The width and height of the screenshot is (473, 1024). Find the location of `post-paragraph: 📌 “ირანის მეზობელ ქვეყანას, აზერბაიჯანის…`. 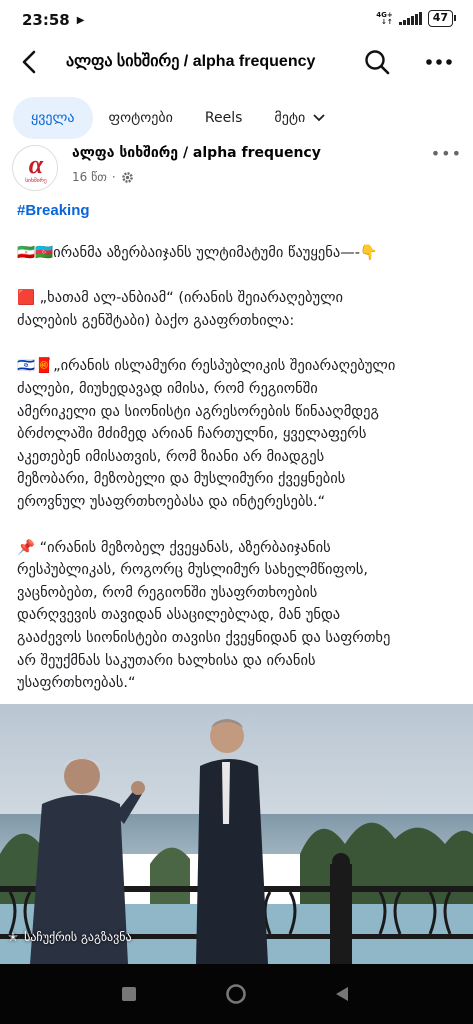

post-paragraph: 📌 “ირანის მეზობელ ქვეყანას, აზერბაიჯანის… is located at coordinates (204, 615).